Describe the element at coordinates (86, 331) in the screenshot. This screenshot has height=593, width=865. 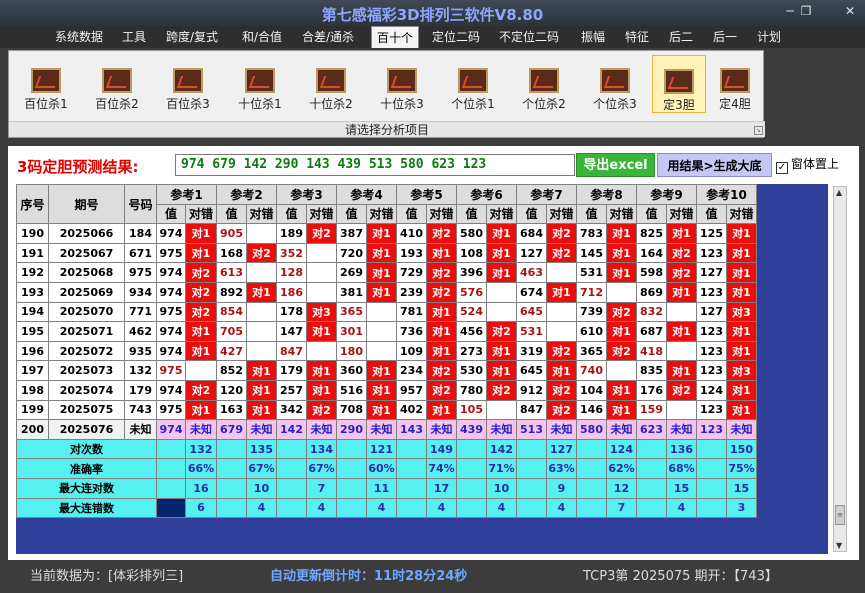
I see `row-period: 2025071` at that location.